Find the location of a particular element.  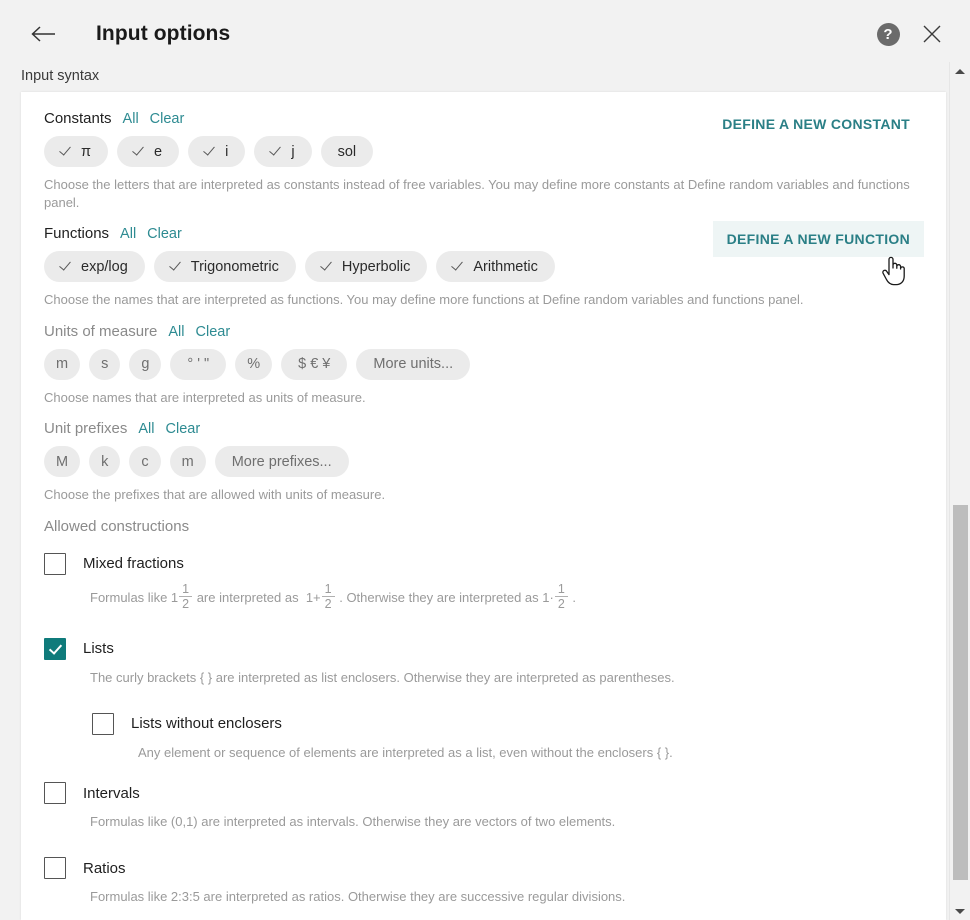

group-label: Unit prefixes is located at coordinates (86, 429).